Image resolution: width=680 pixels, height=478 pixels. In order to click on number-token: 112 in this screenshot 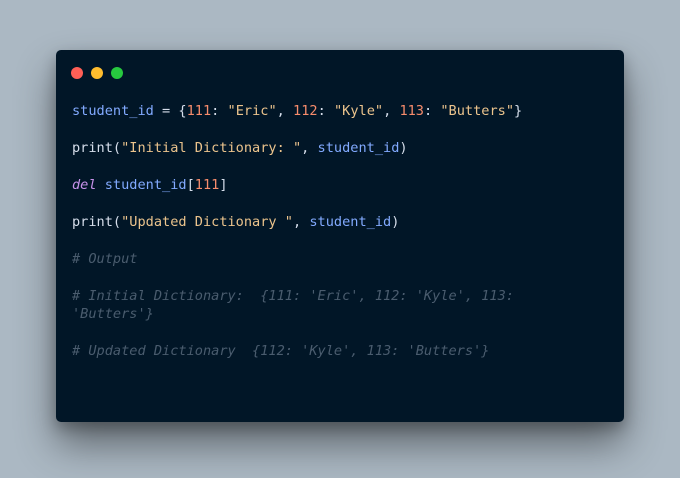, I will do `click(305, 111)`.